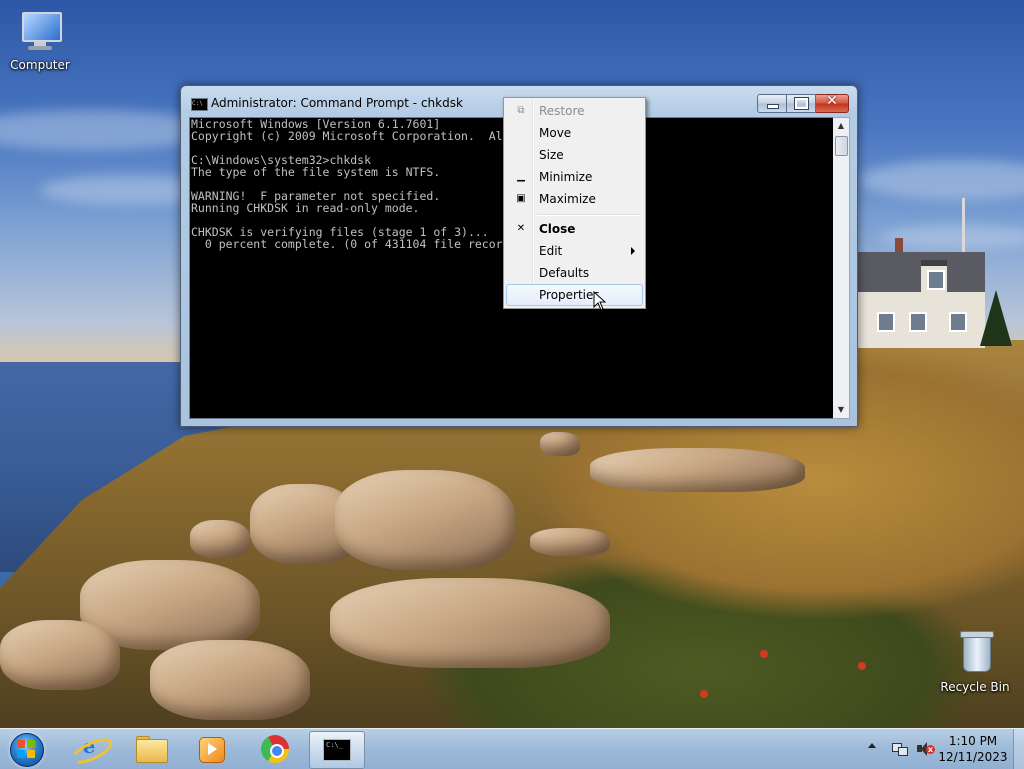 The width and height of the screenshot is (1024, 769). I want to click on menu-item-label: Move, so click(555, 133).